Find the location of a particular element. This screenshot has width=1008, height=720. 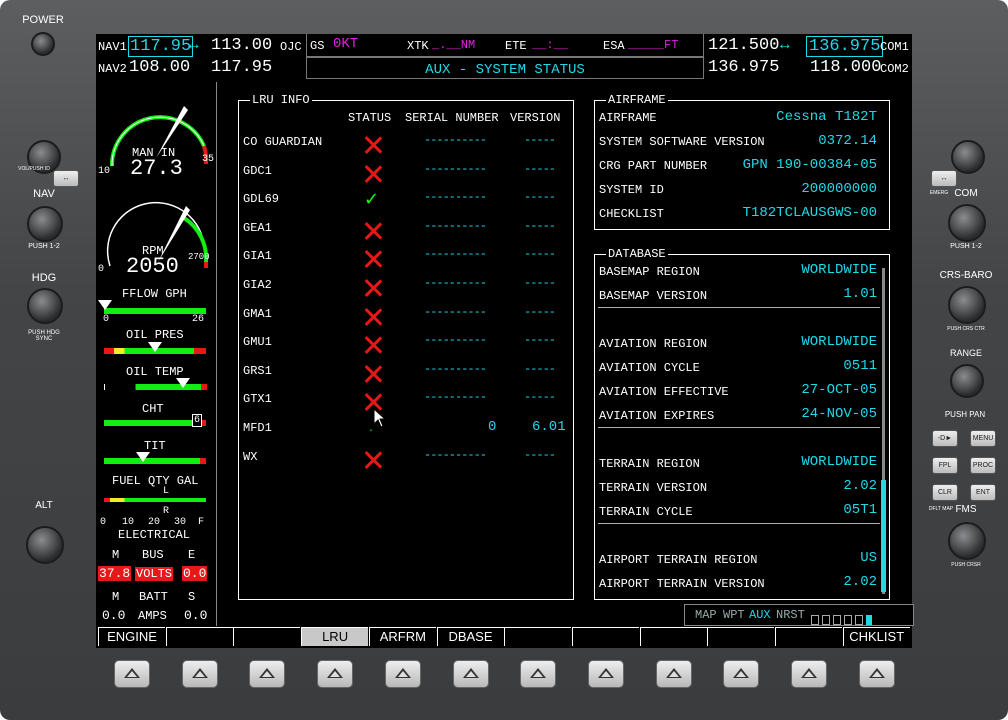

nav-swap-button: ↔ is located at coordinates (66, 178).